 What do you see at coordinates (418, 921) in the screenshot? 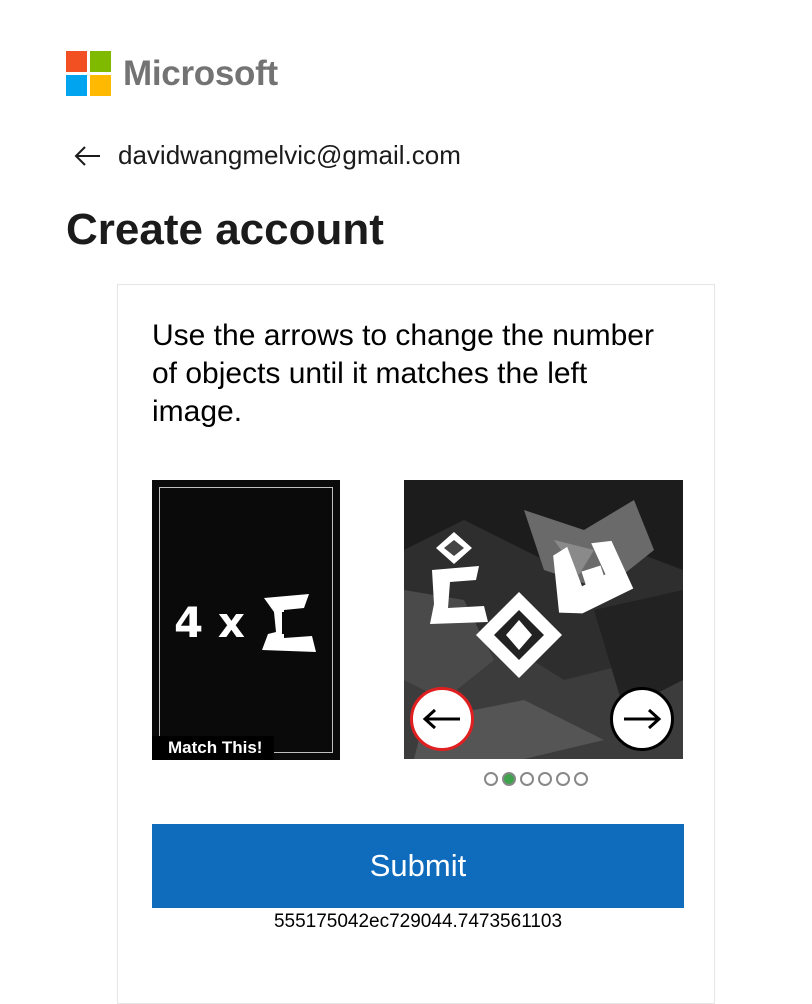
I see `session-id: 555175042ec729044.7473561103` at bounding box center [418, 921].